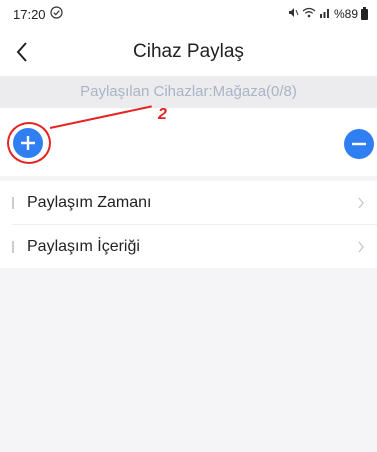 This screenshot has height=452, width=377. I want to click on status-left: 17:20, so click(38, 14).